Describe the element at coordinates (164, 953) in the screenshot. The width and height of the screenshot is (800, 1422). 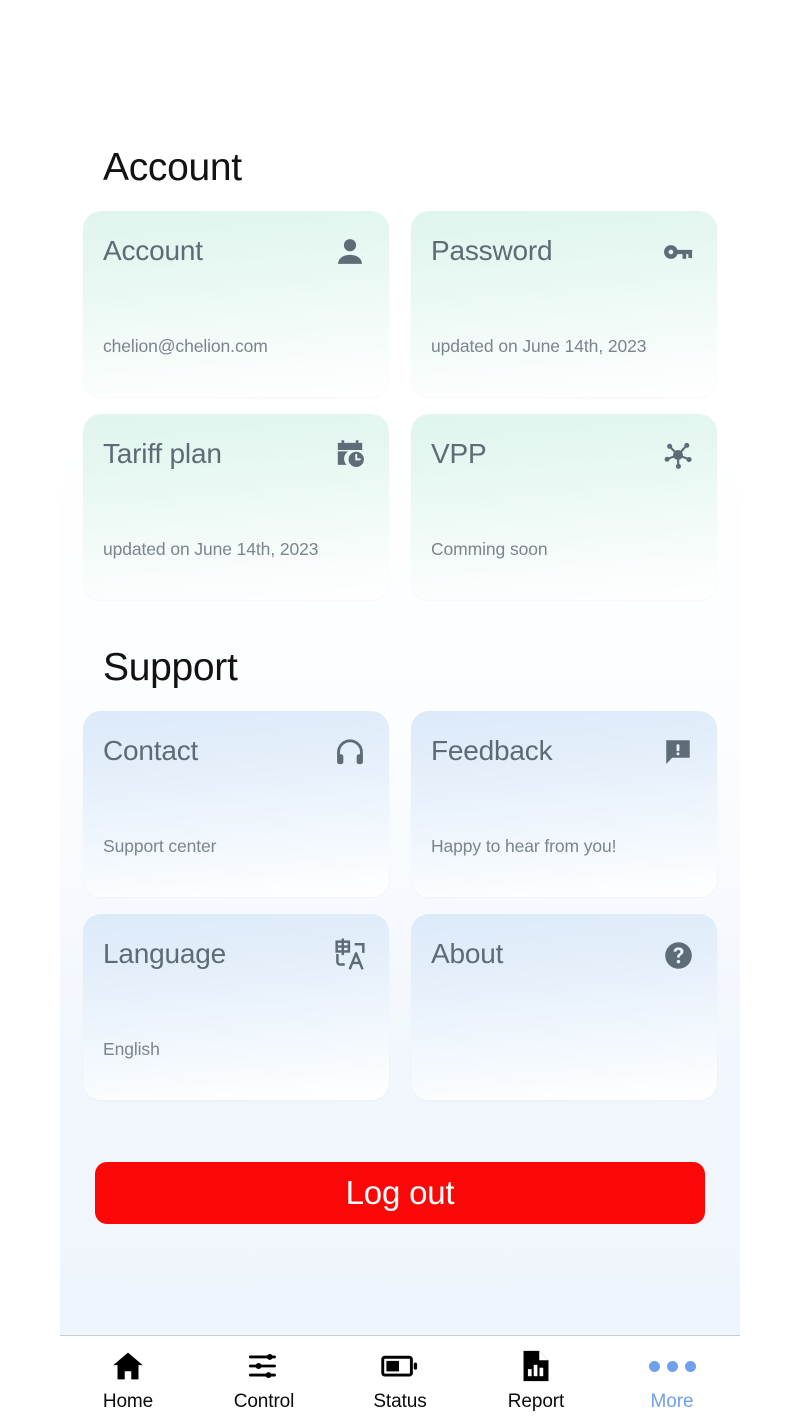
I see `card-title: Language` at that location.